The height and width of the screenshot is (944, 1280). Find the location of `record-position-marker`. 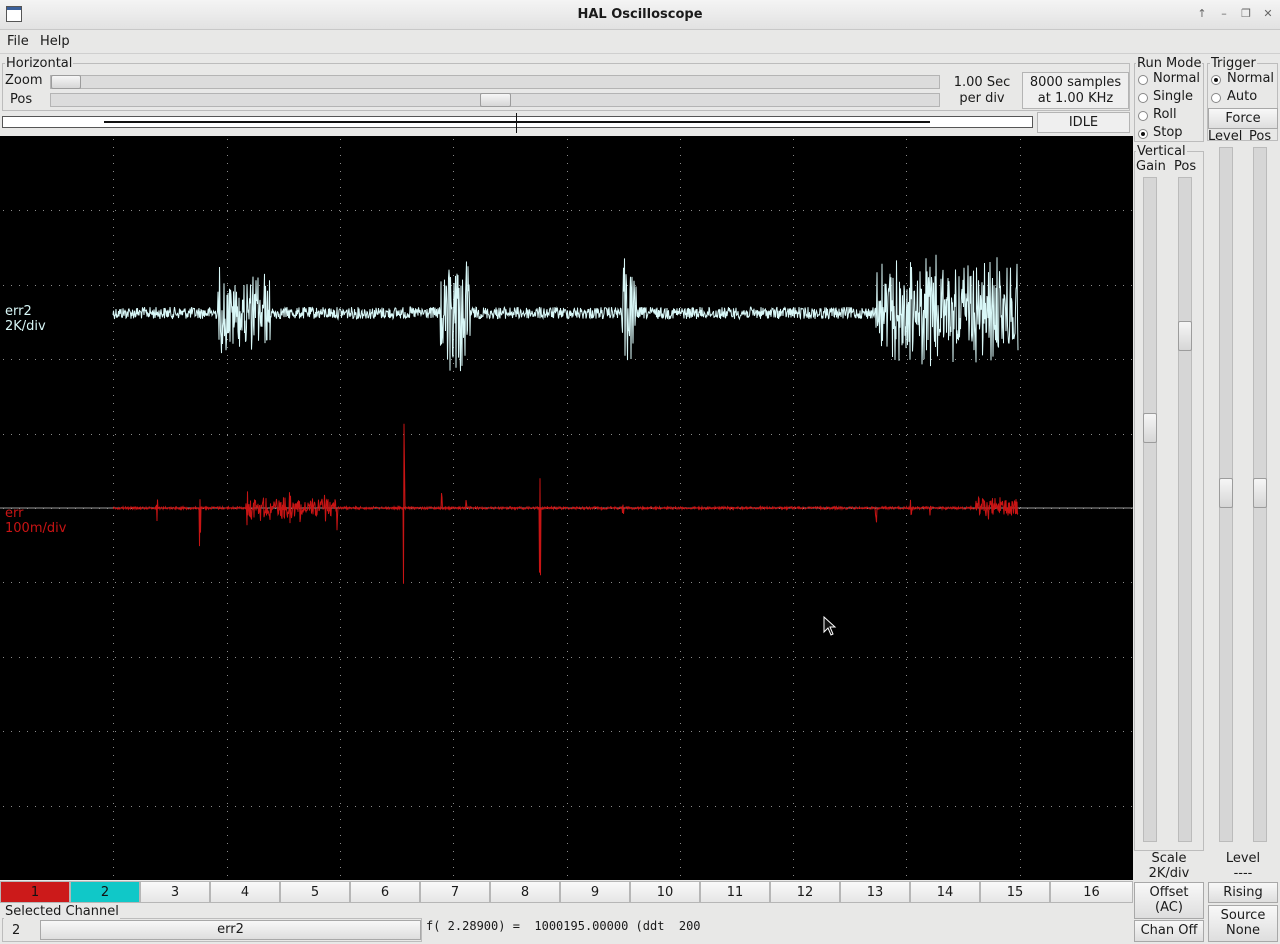

record-position-marker is located at coordinates (516, 123).